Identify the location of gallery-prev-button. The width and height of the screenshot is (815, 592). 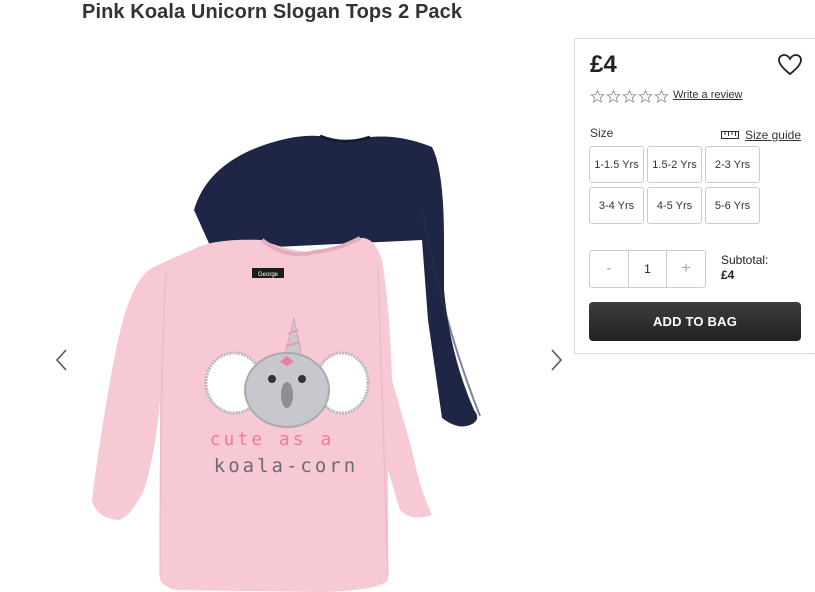
(62, 360).